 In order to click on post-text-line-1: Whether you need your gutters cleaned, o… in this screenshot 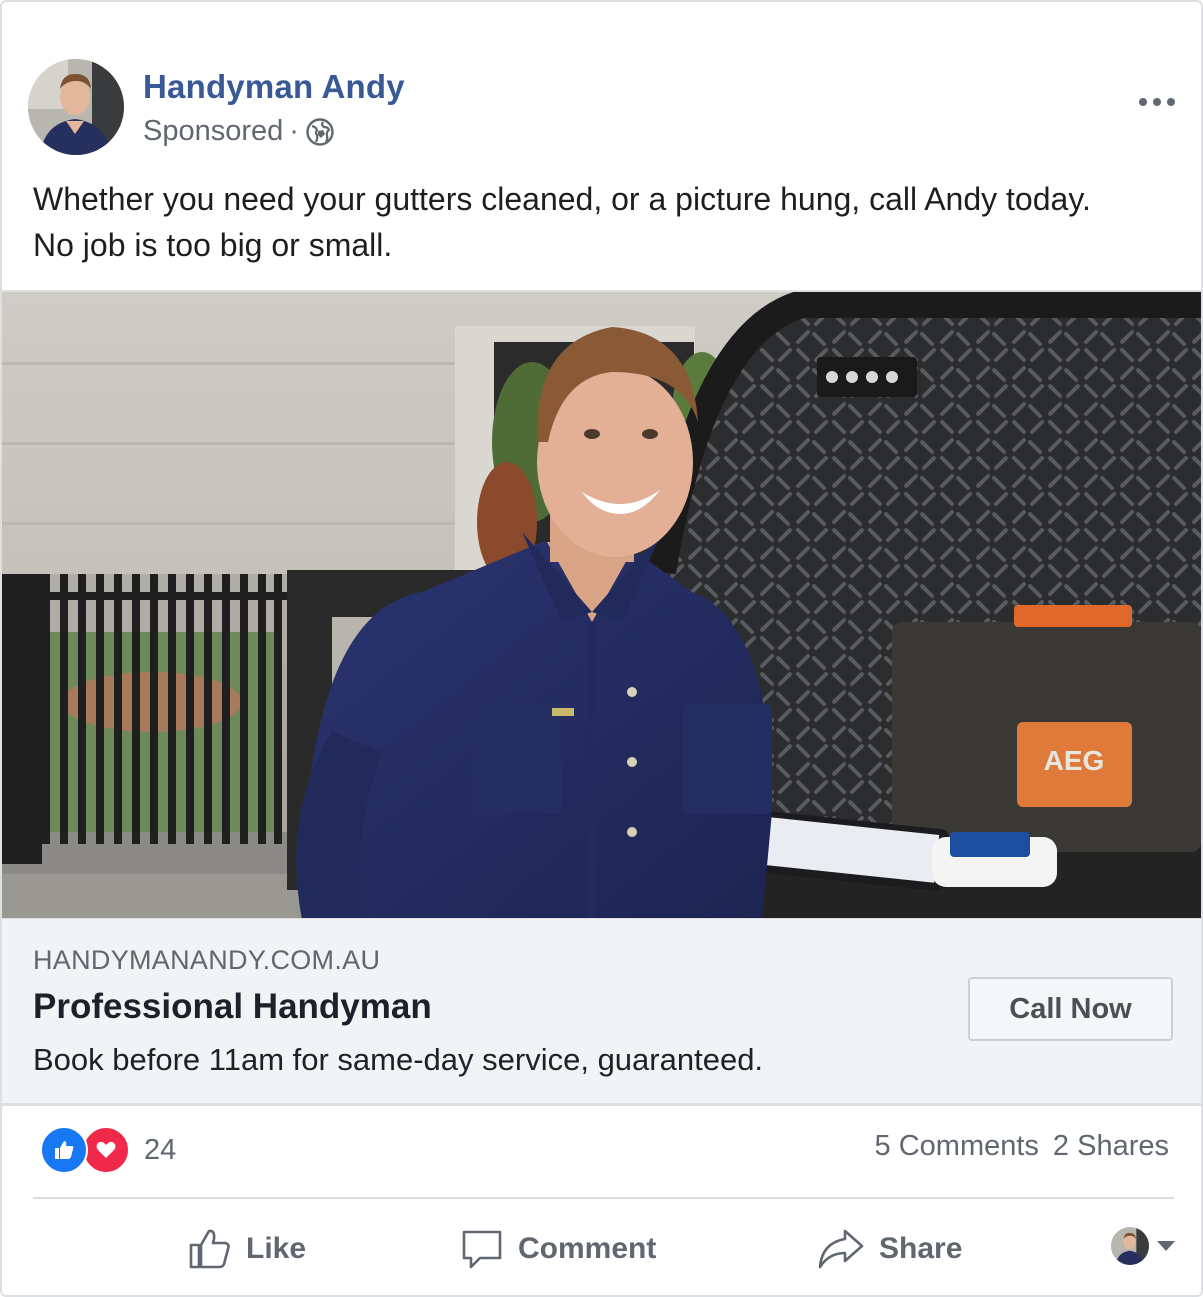, I will do `click(562, 199)`.